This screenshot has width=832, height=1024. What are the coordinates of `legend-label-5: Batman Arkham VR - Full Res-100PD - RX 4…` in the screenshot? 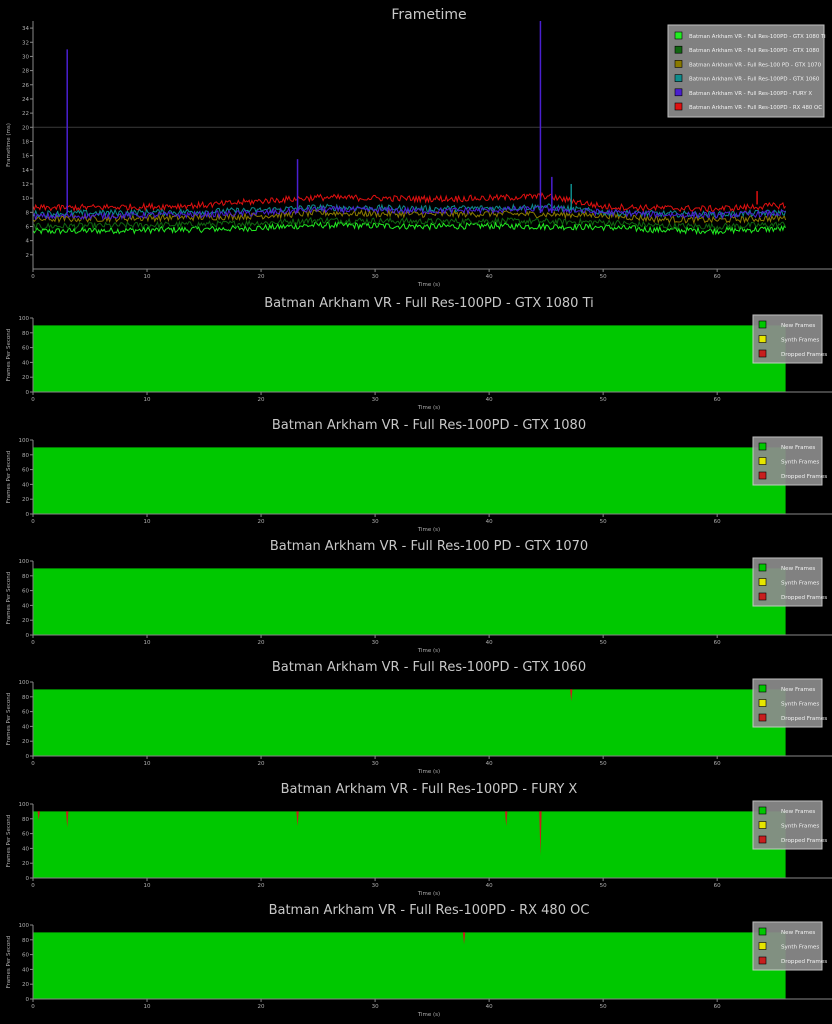 It's located at (755, 108).